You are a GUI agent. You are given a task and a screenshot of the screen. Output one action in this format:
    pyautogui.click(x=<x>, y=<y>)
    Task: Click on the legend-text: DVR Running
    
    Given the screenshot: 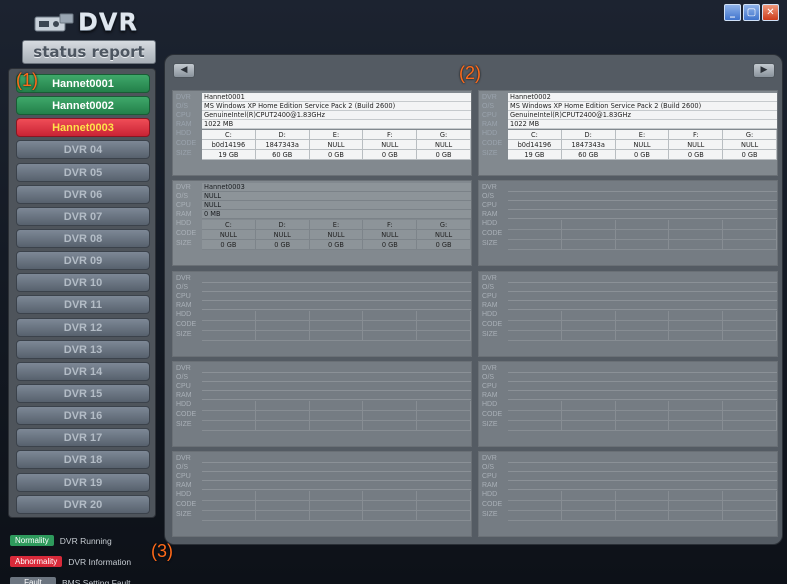 What is the action you would take?
    pyautogui.click(x=85, y=540)
    